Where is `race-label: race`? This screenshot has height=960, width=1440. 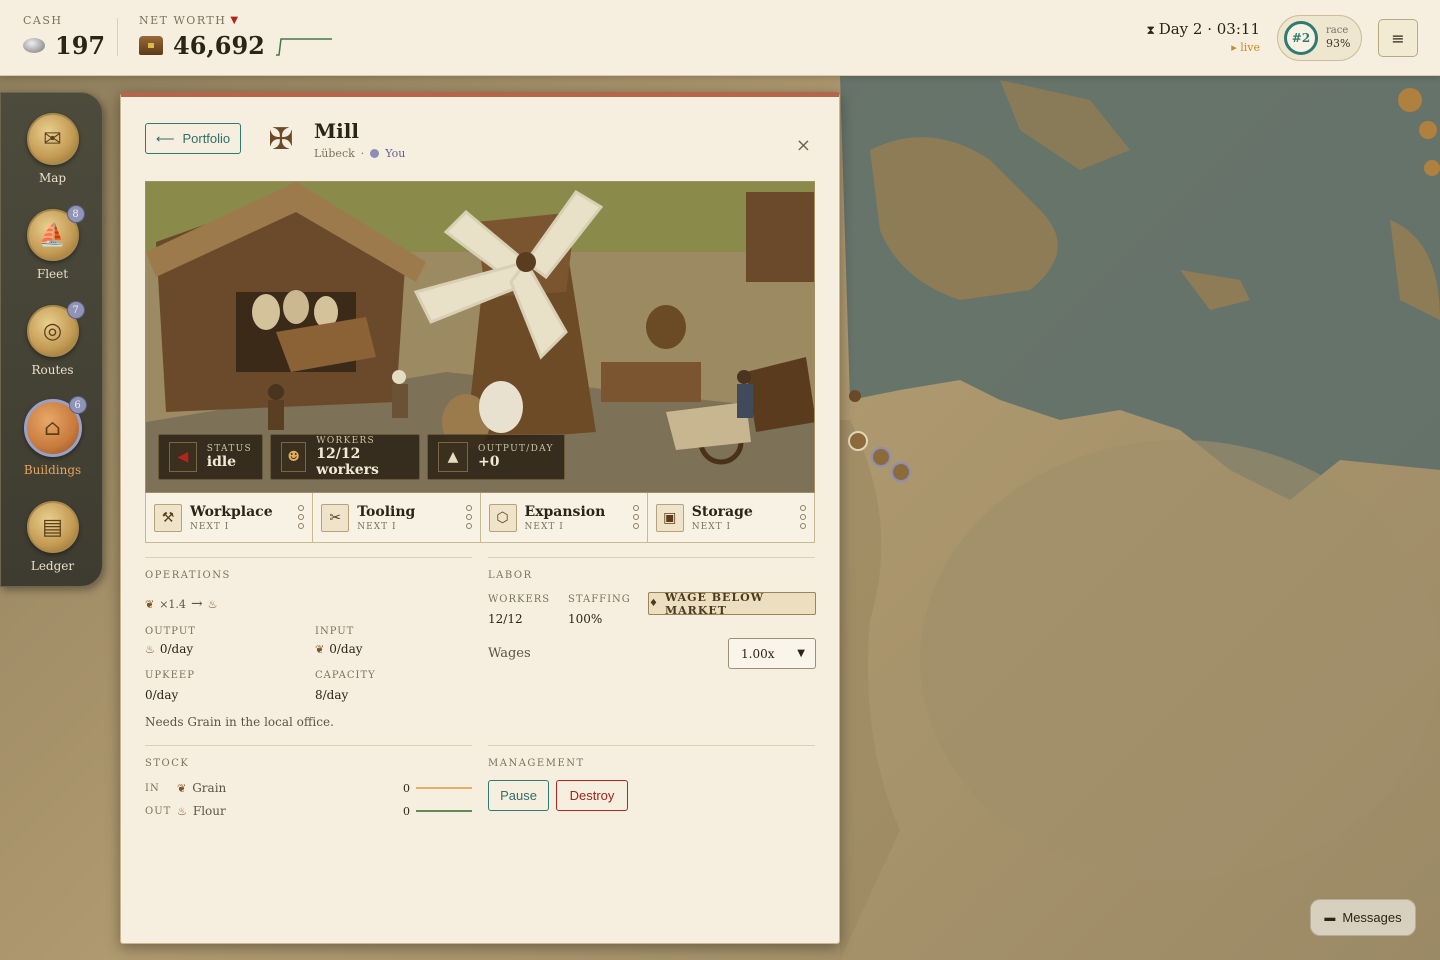
race-label: race is located at coordinates (1337, 30).